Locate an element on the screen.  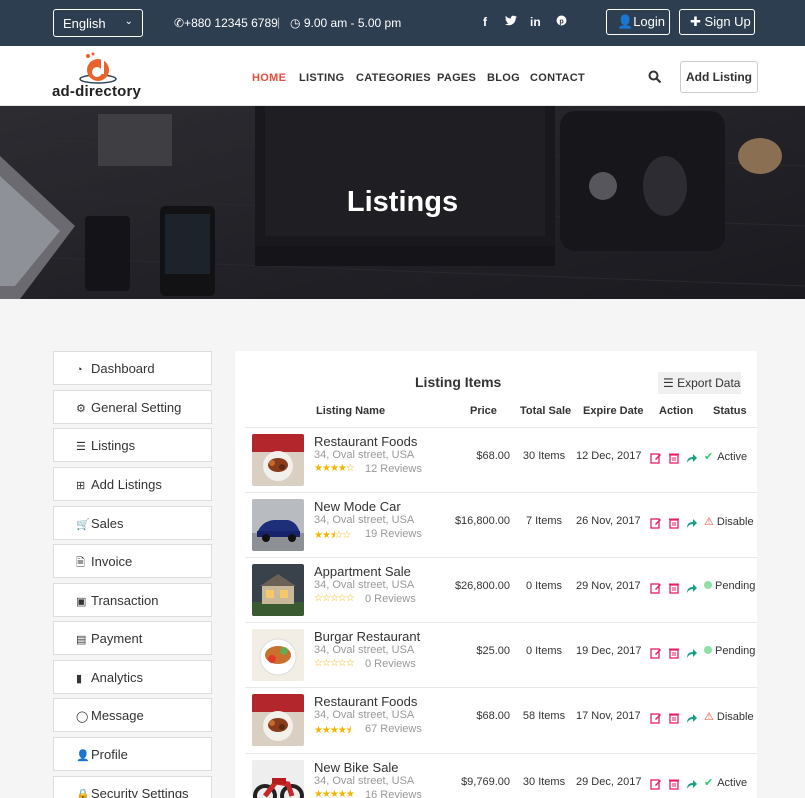
sidebar-item-transaction: ▣ Transaction is located at coordinates (132, 600).